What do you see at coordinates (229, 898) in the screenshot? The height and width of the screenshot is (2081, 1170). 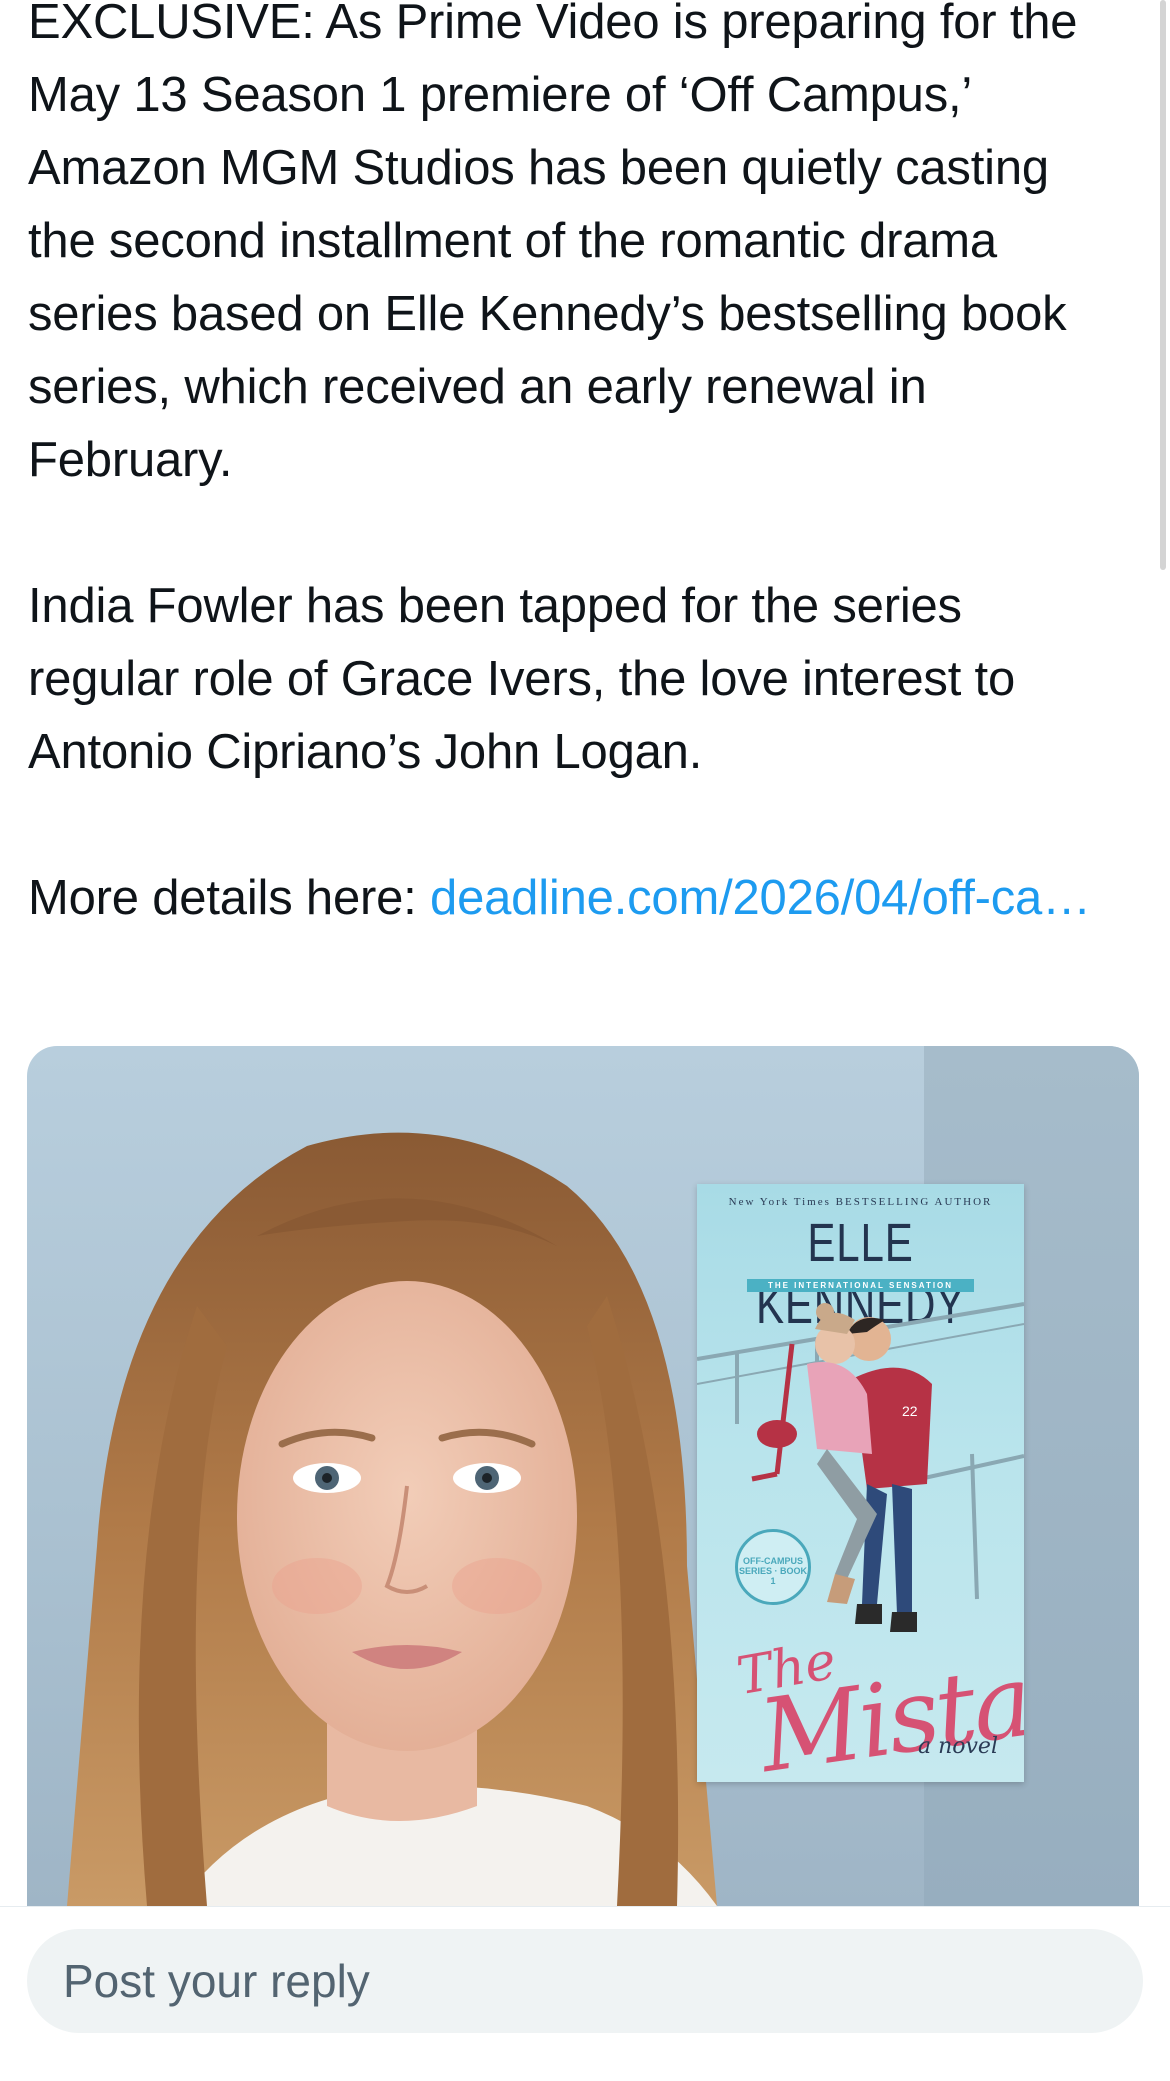 I see `details-prefix: More details here:` at bounding box center [229, 898].